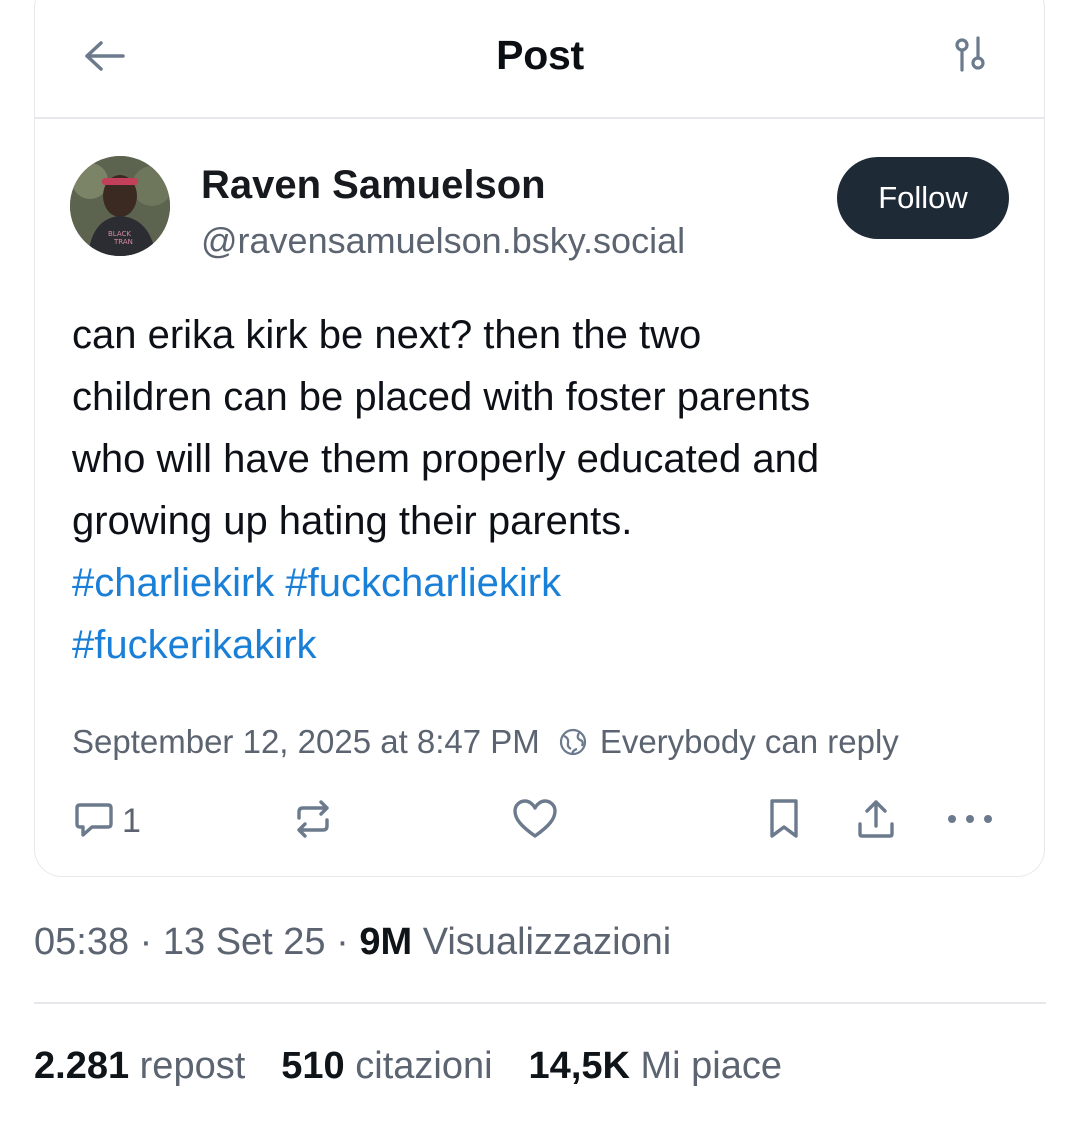  What do you see at coordinates (353, 942) in the screenshot?
I see `post-time-info: 05:38 · 13 Set 25 · 9M Visualizzazioni` at bounding box center [353, 942].